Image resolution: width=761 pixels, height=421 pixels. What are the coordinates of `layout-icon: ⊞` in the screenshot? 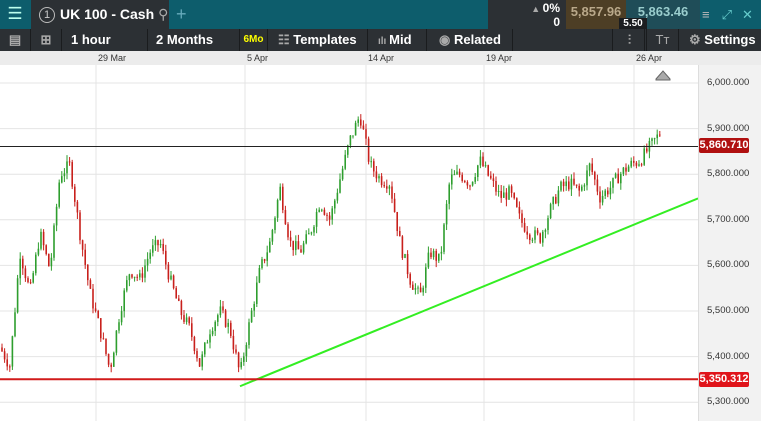 It's located at (46, 40).